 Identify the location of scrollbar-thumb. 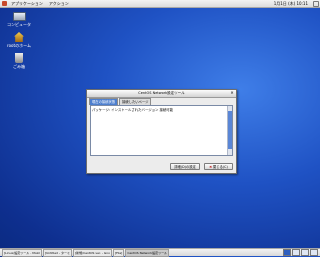
(230, 130).